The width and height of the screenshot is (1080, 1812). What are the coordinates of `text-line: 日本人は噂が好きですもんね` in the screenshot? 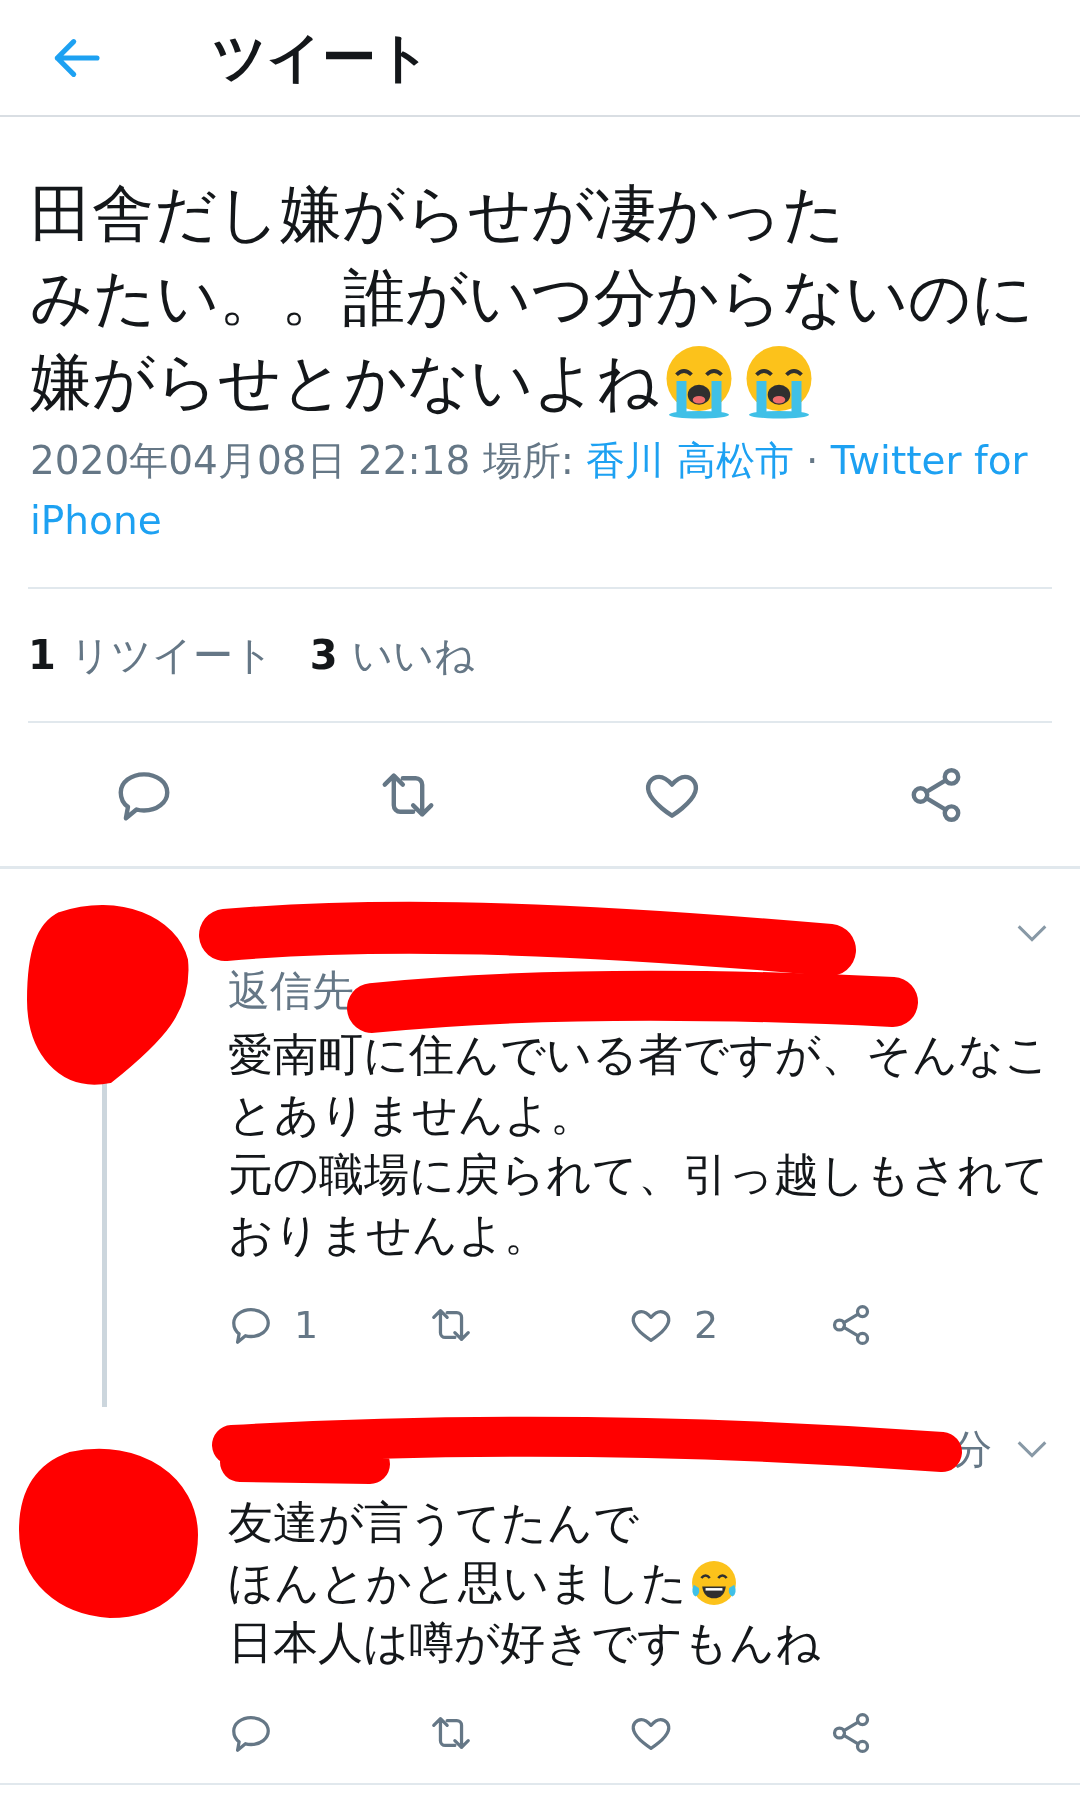 It's located at (524, 1643).